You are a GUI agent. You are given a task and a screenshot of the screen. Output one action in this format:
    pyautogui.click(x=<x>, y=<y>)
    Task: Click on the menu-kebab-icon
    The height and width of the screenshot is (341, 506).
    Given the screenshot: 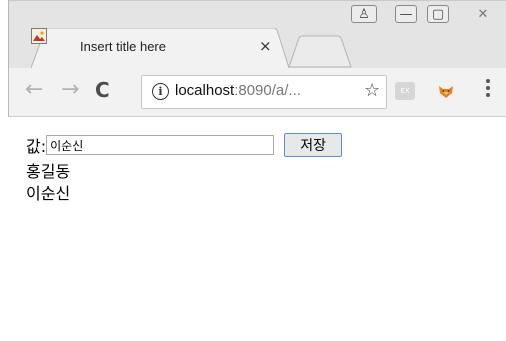 What is the action you would take?
    pyautogui.click(x=488, y=88)
    